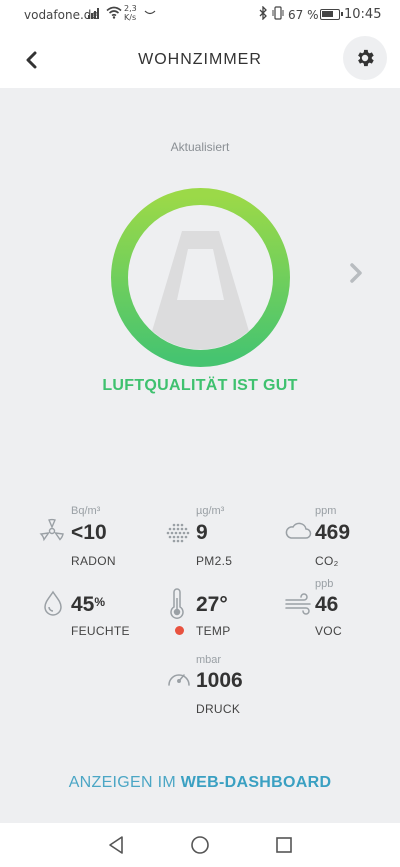  Describe the element at coordinates (263, 14) in the screenshot. I see `bluetooth-icon` at that location.